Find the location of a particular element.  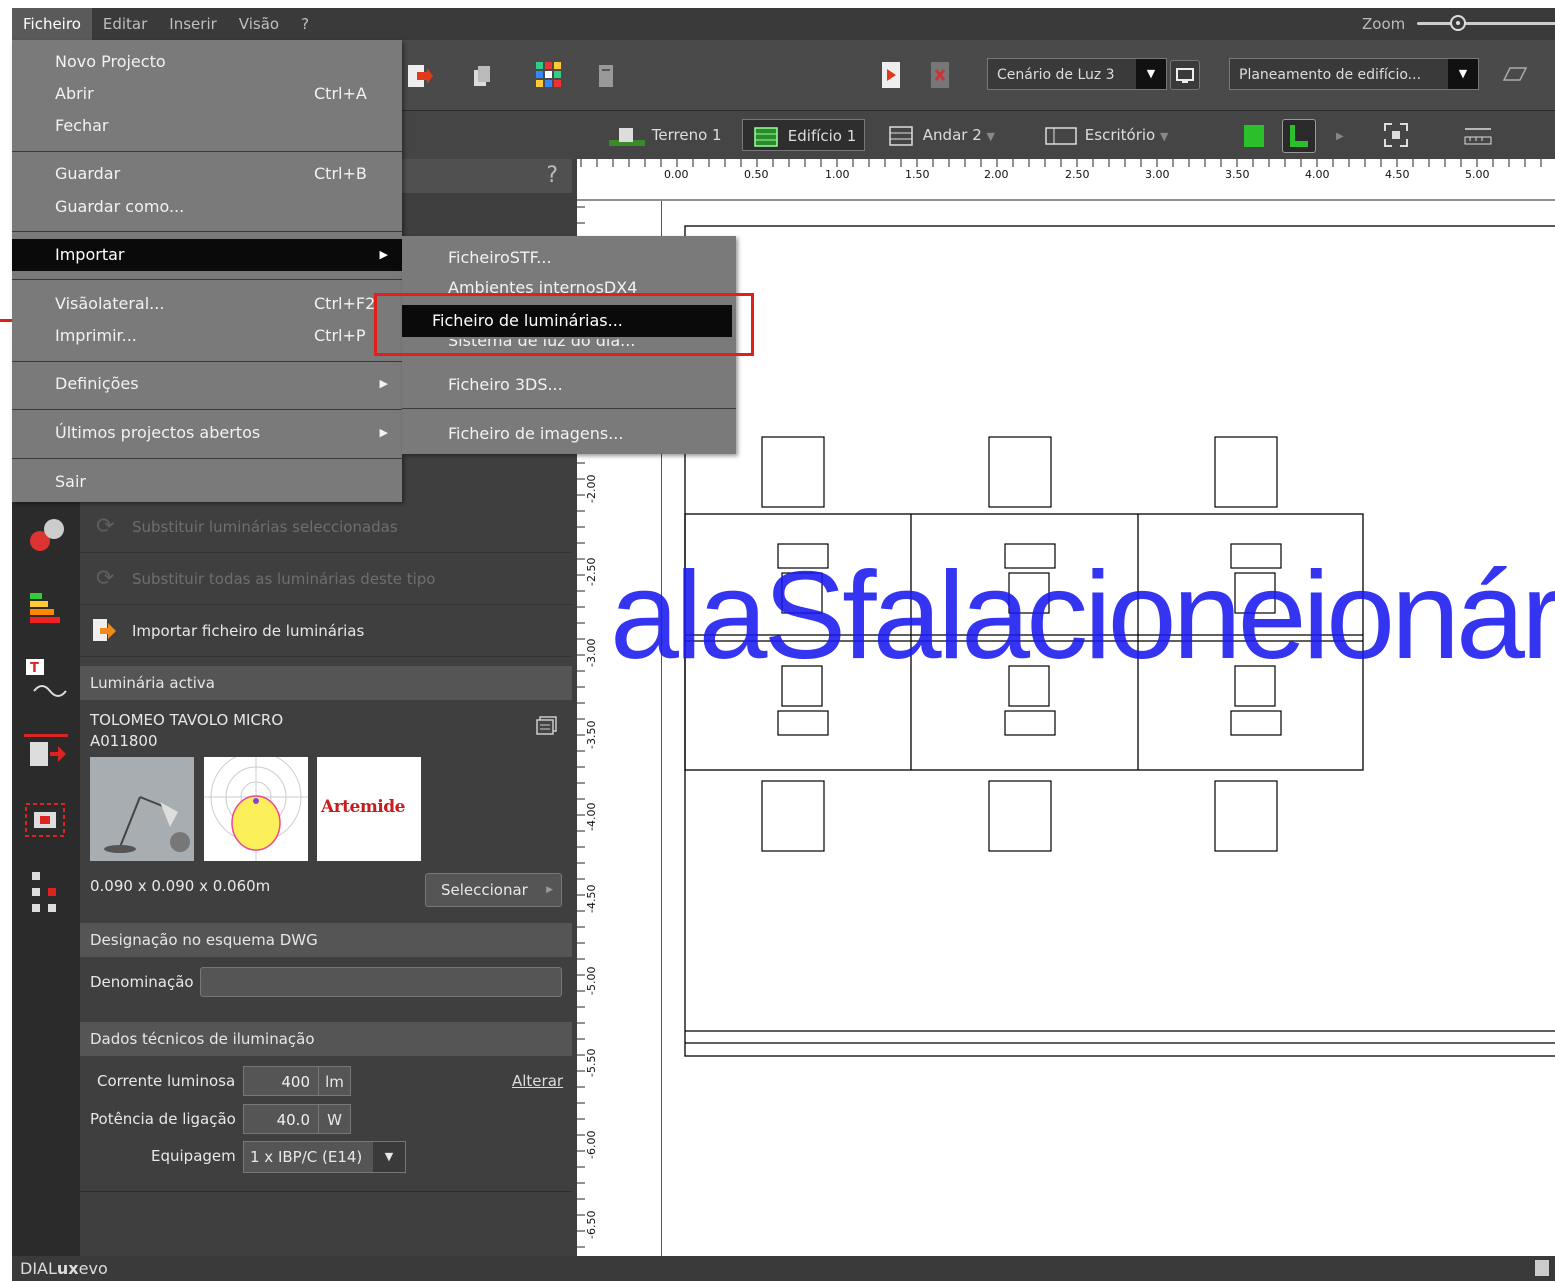

luminaire-code: A011800 is located at coordinates (124, 741).